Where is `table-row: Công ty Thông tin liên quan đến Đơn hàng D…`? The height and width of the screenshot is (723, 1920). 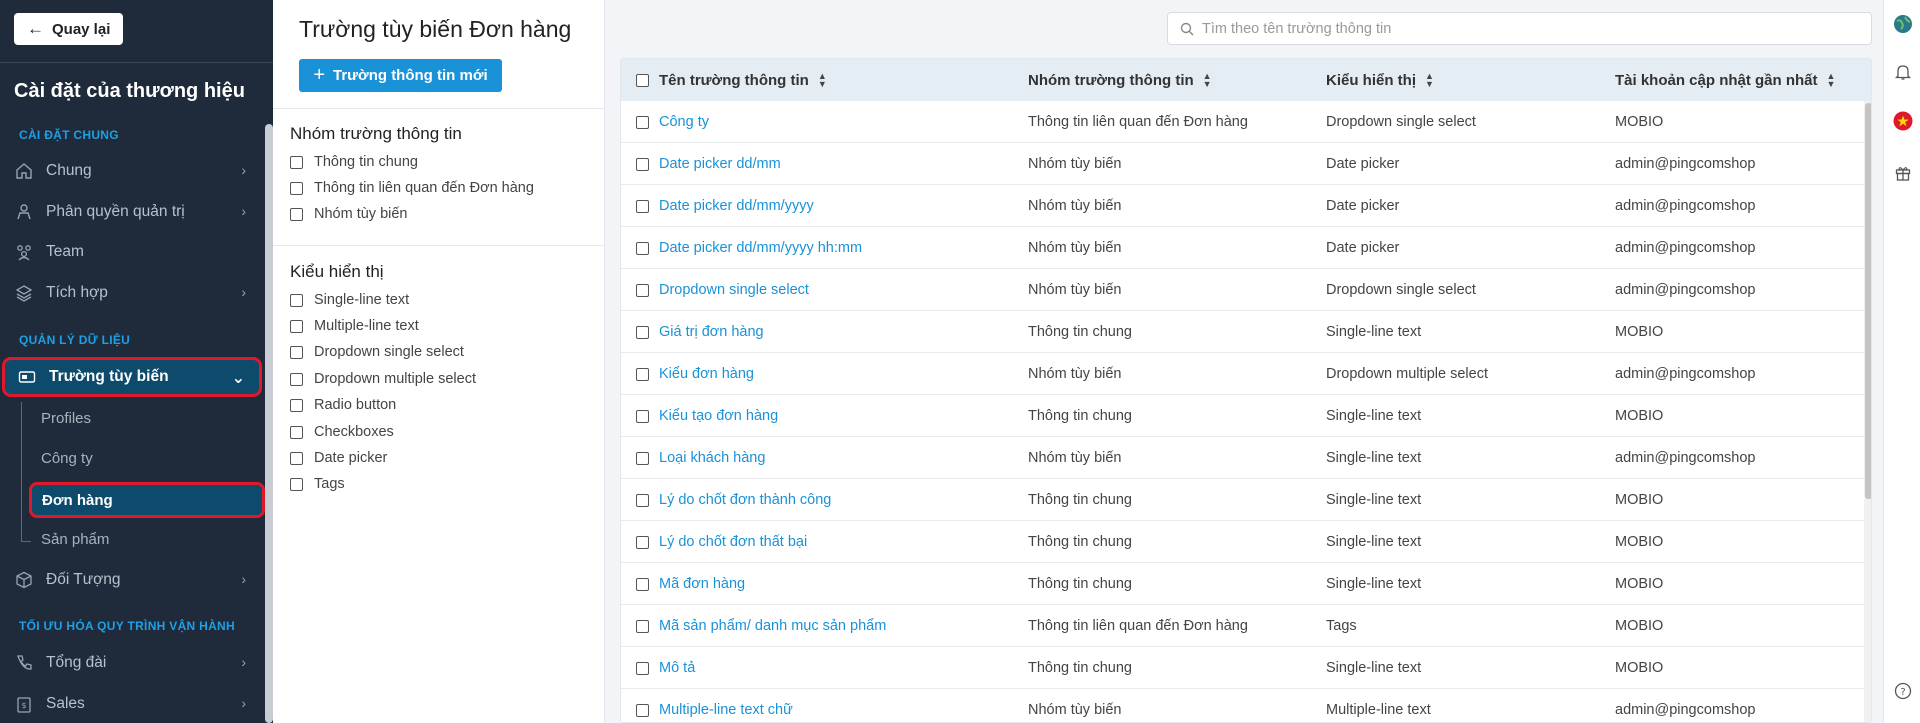 table-row: Công ty Thông tin liên quan đến Đơn hàng D… is located at coordinates (1242, 122).